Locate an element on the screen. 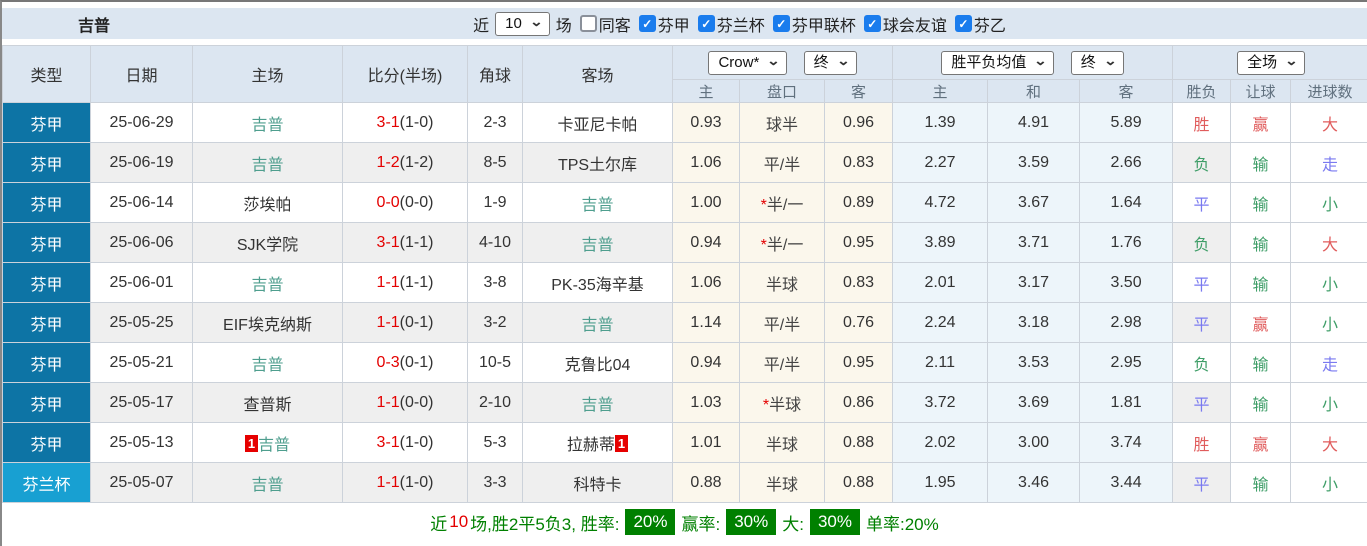 This screenshot has width=1367, height=546. home-team-link: SJK学院 is located at coordinates (267, 245).